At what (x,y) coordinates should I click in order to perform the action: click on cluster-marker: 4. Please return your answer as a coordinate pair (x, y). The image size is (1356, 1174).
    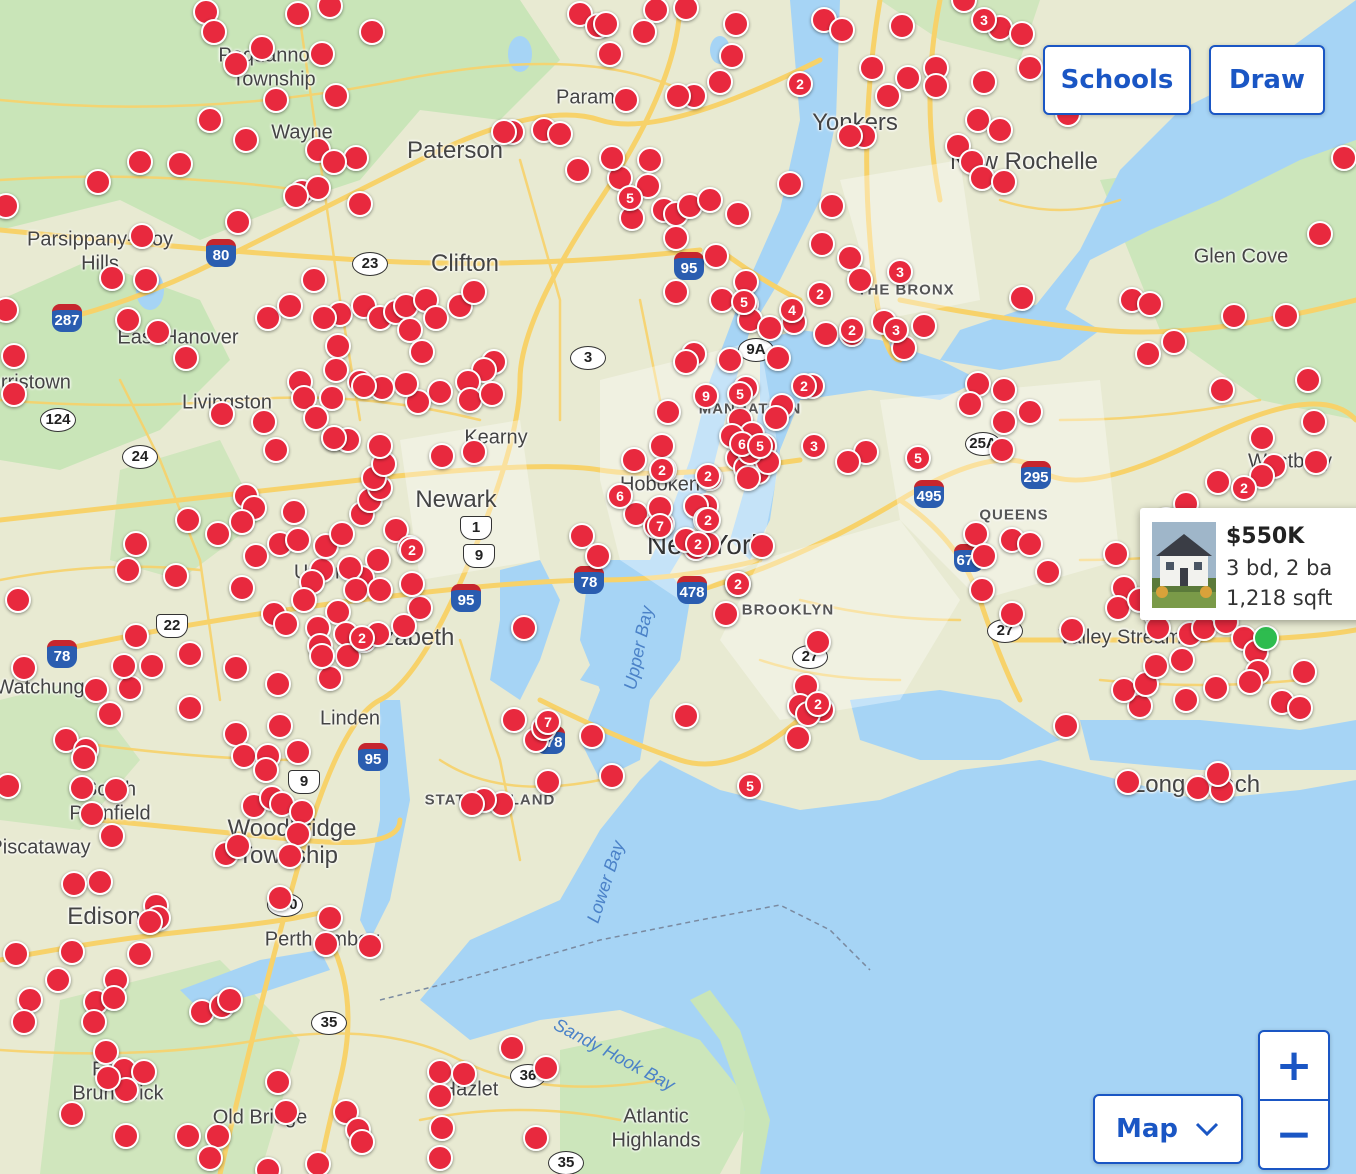
    Looking at the image, I should click on (792, 310).